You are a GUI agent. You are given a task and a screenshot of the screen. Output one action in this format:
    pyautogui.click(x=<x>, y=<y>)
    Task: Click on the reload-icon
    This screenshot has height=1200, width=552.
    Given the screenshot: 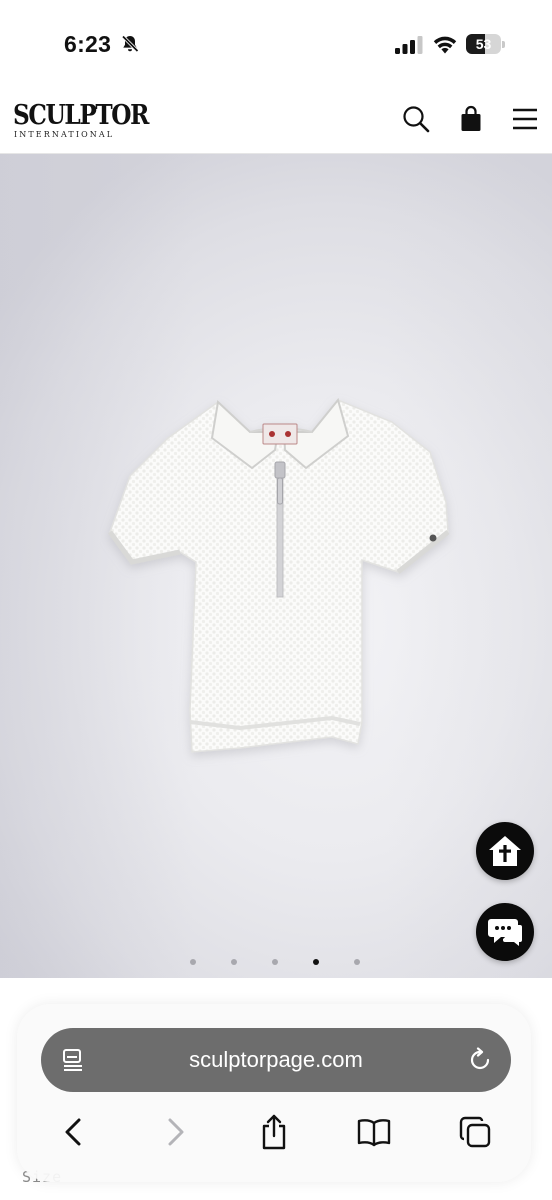 What is the action you would take?
    pyautogui.click(x=480, y=1060)
    